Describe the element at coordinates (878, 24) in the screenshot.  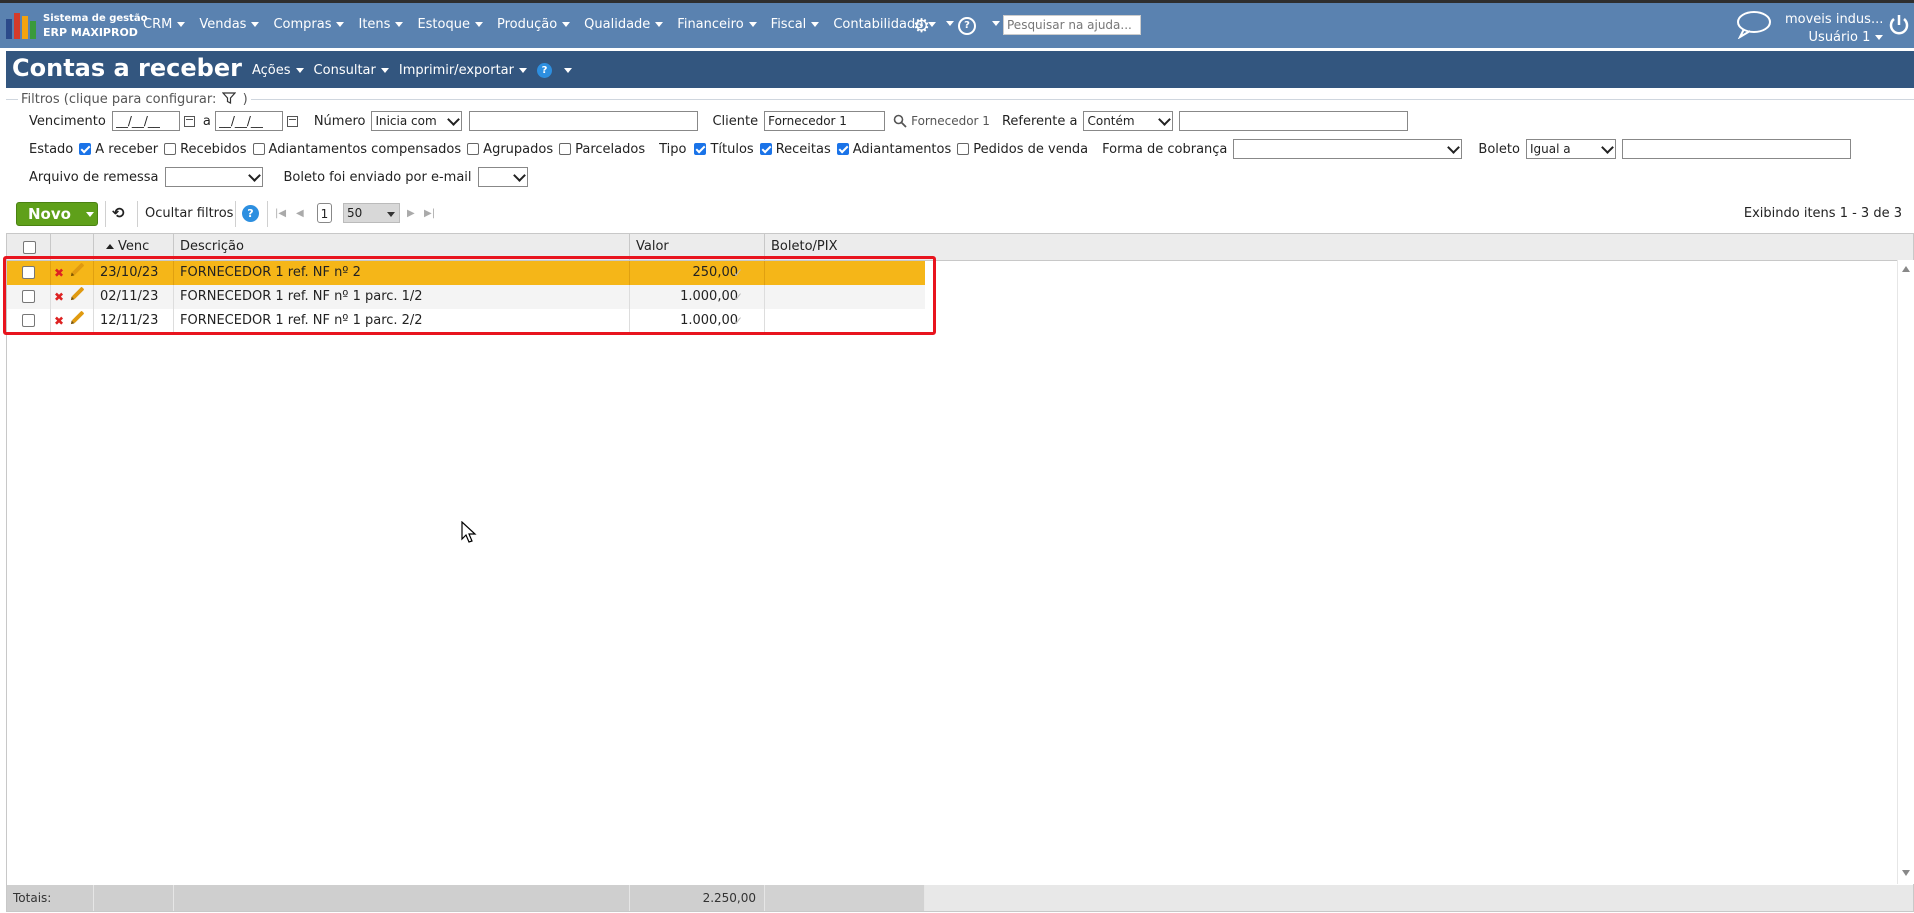
I see `menu-item-label: Contabilidade` at that location.